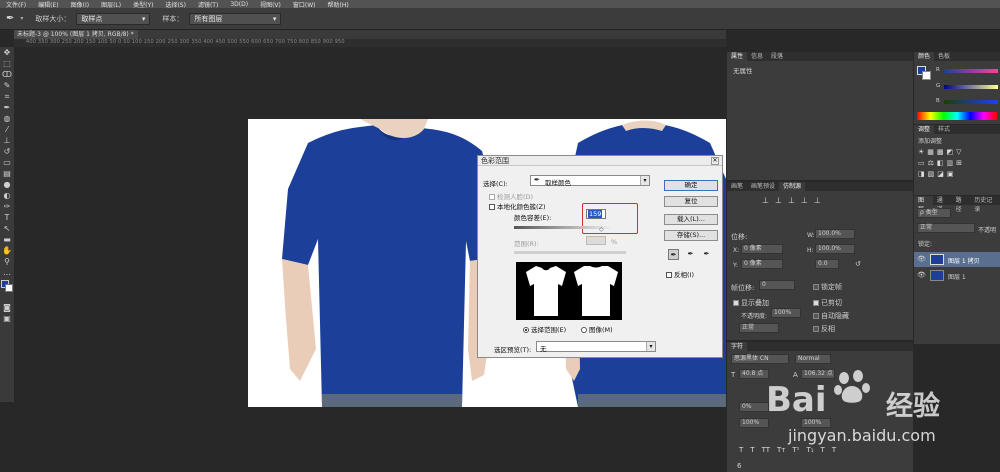 Image resolution: width=1000 pixels, height=472 pixels. What do you see at coordinates (7, 184) in the screenshot?
I see `blur-tool-icon: ●` at bounding box center [7, 184].